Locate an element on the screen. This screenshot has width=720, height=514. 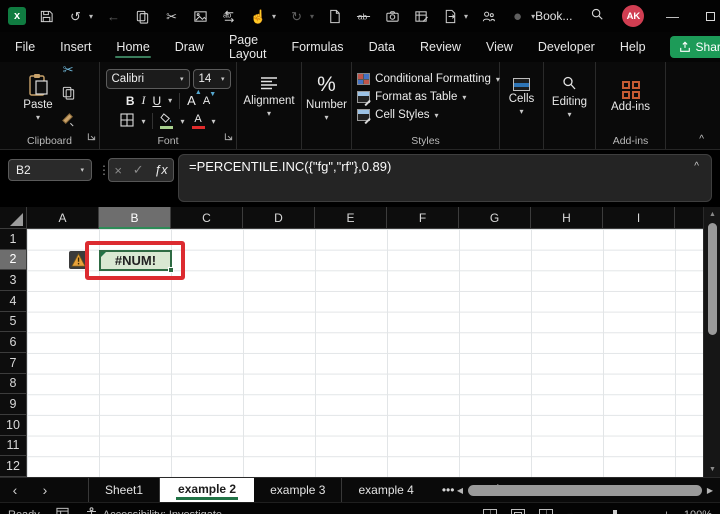
select-all-button is located at coordinates (13, 218).